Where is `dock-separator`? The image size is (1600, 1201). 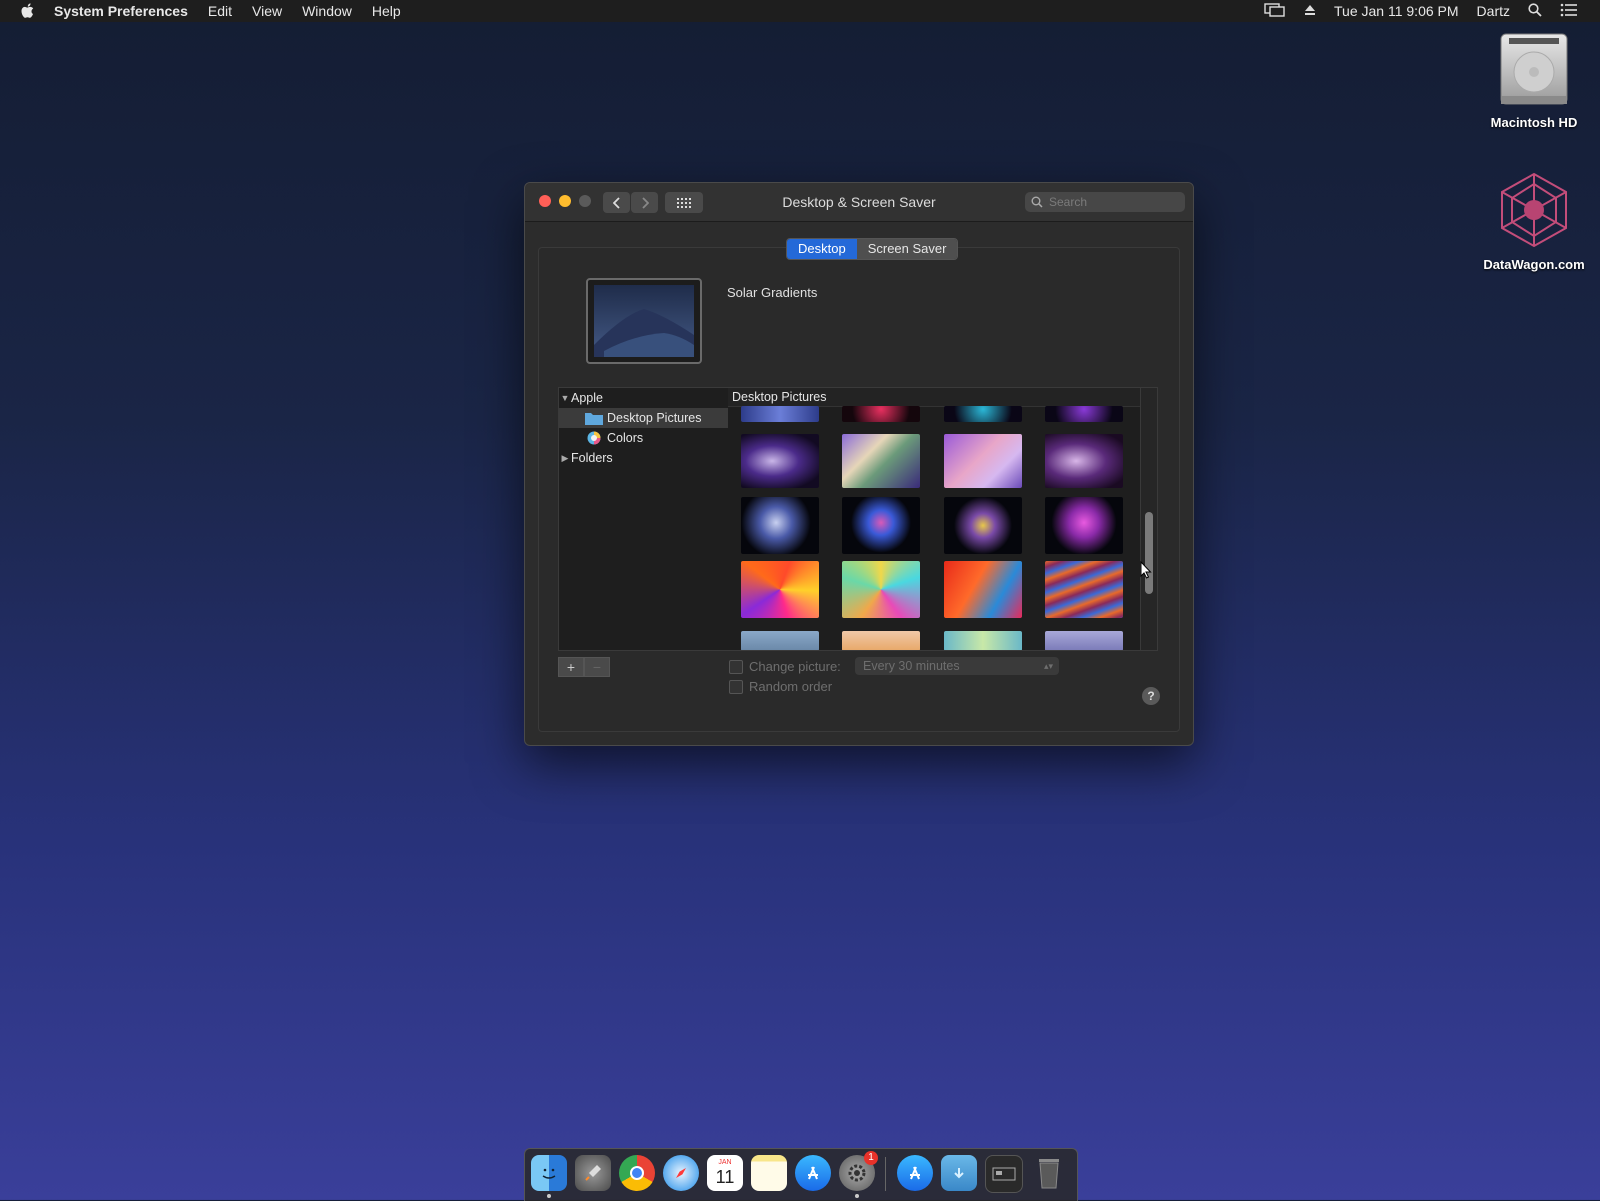 dock-separator is located at coordinates (885, 1174).